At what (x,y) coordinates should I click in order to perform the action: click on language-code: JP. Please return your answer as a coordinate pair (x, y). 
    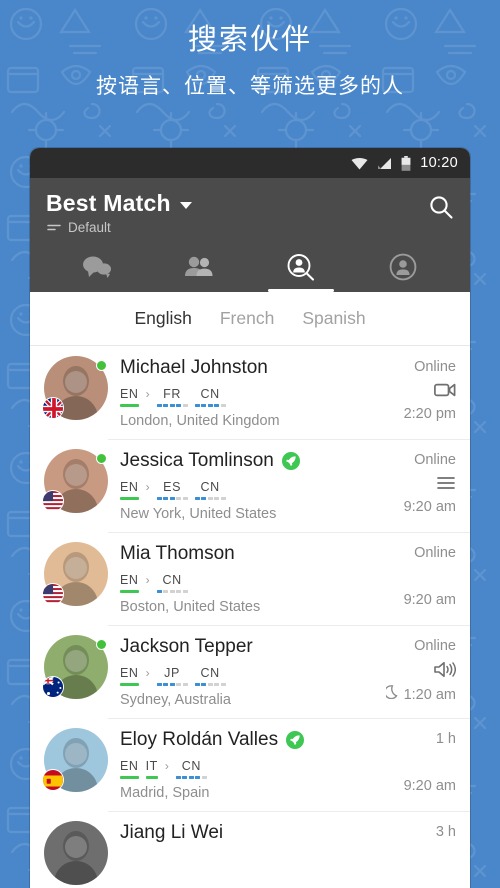
    Looking at the image, I should click on (172, 673).